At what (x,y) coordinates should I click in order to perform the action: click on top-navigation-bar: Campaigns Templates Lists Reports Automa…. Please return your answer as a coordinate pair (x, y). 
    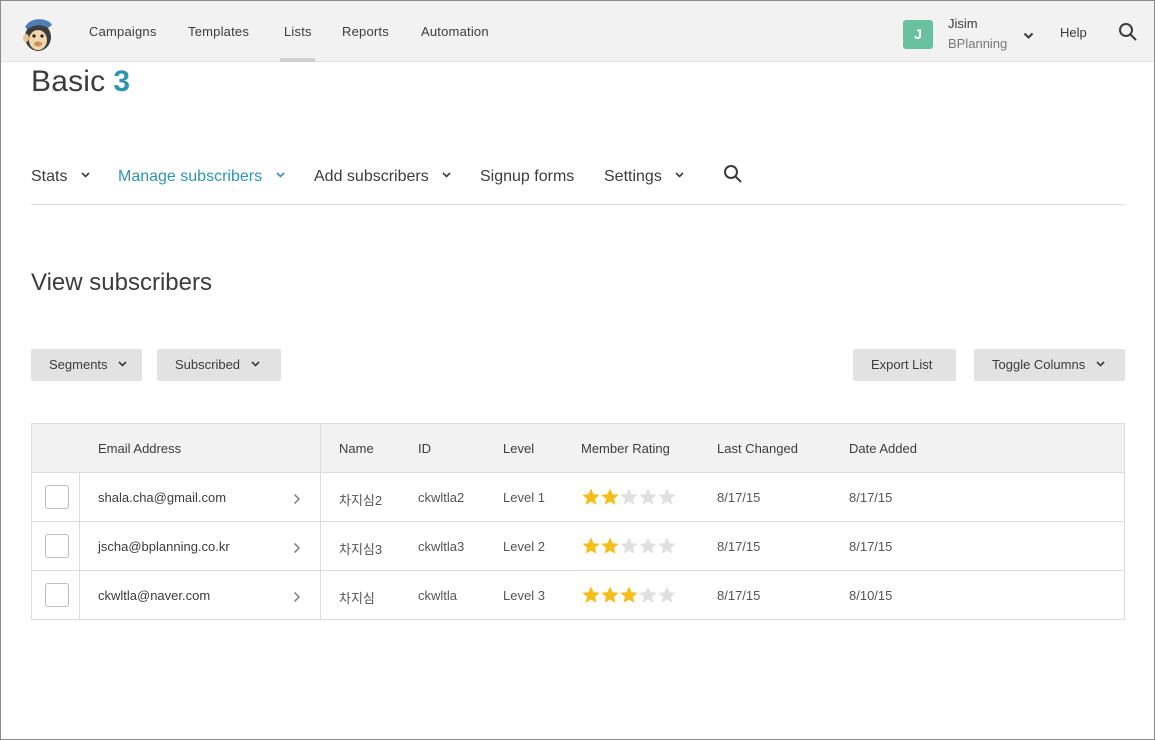
    Looking at the image, I should click on (577, 31).